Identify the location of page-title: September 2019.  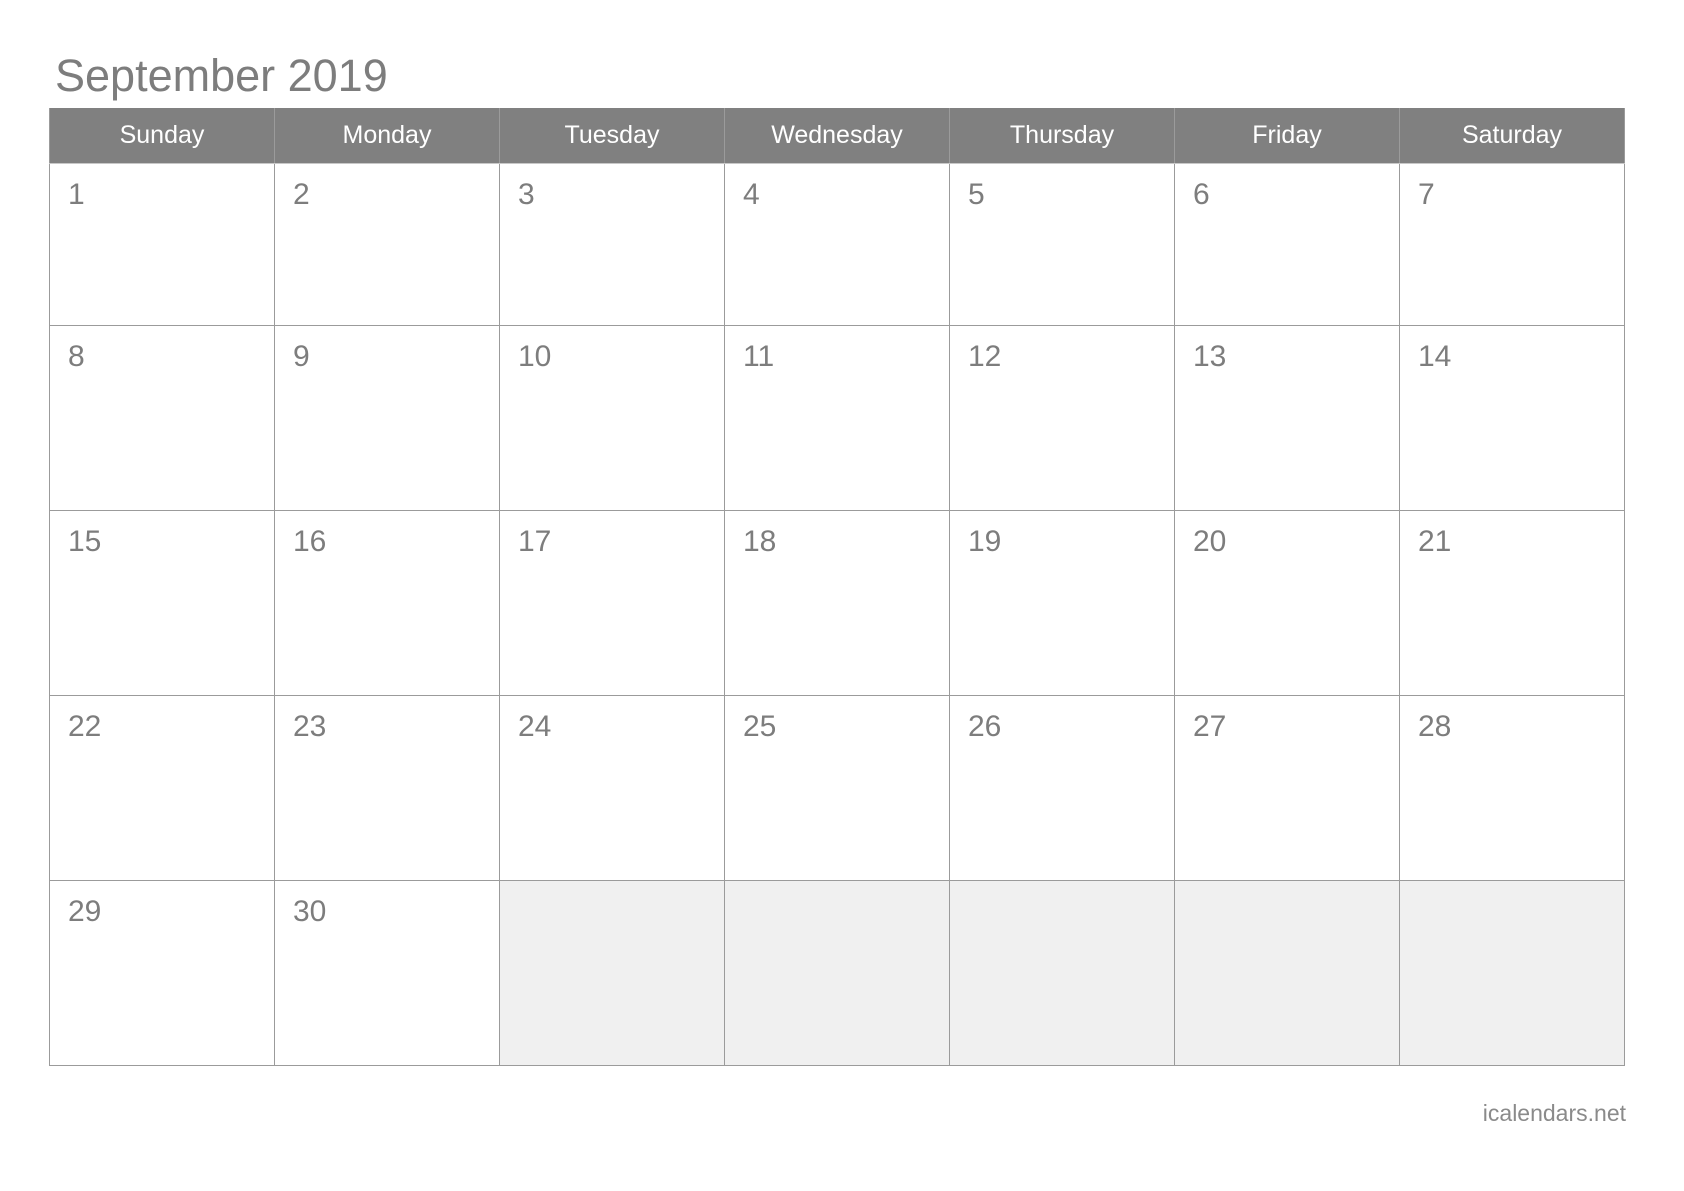
(221, 75).